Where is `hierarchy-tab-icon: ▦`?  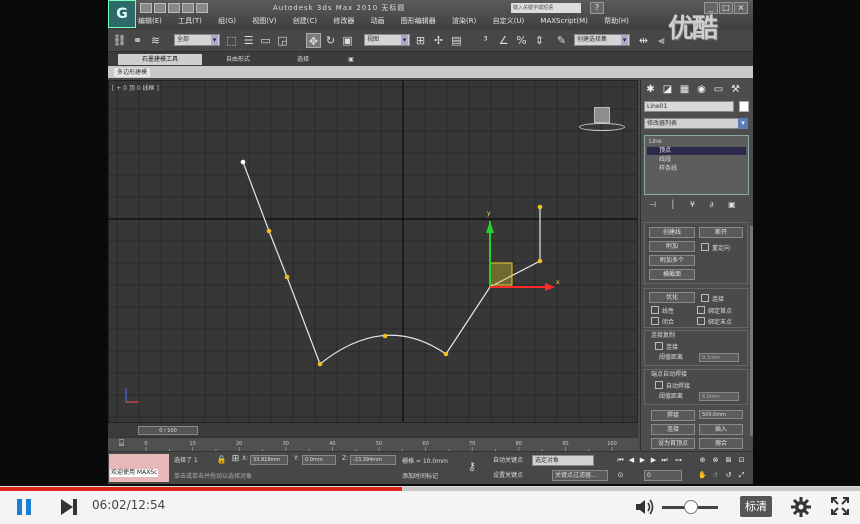 hierarchy-tab-icon: ▦ is located at coordinates (684, 89).